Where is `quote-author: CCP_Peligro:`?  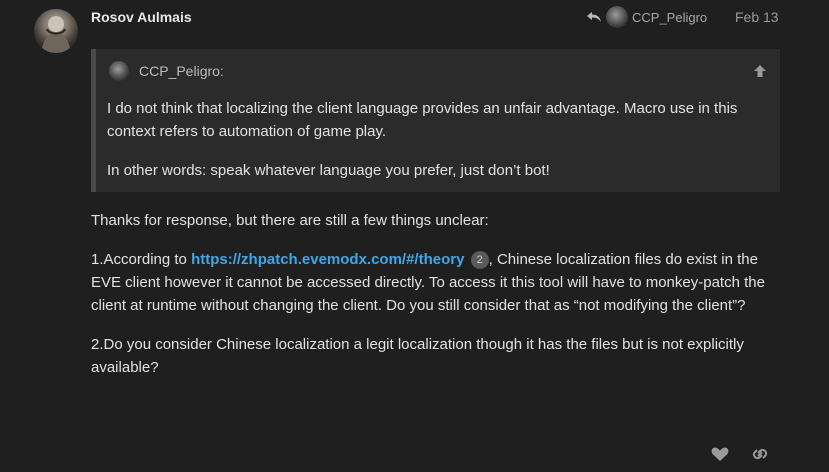 quote-author: CCP_Peligro: is located at coordinates (181, 71).